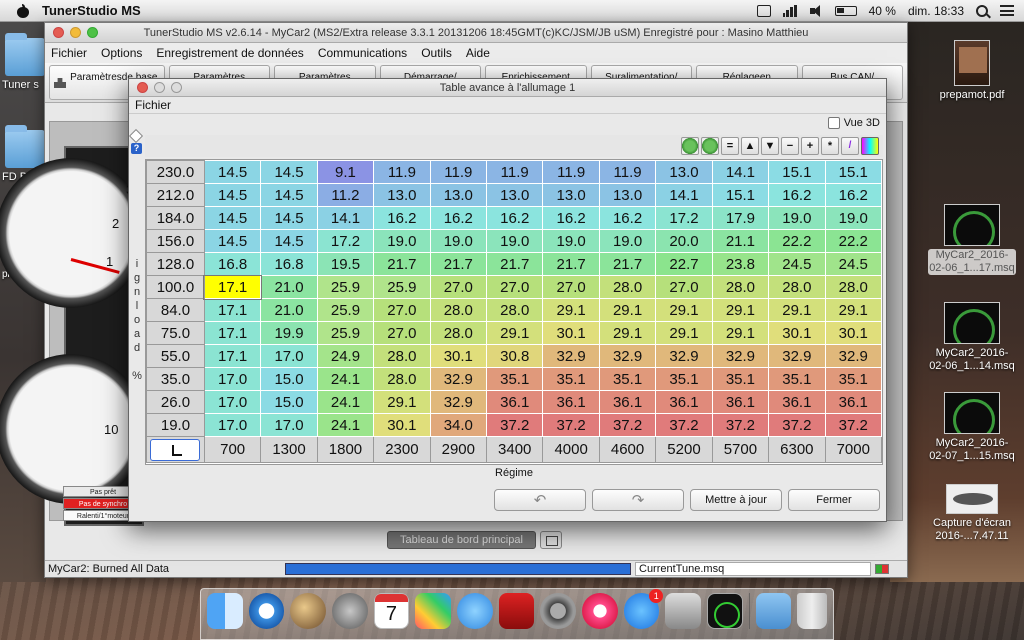 Image resolution: width=1024 pixels, height=640 pixels. Describe the element at coordinates (845, 10) in the screenshot. I see `battery-icon` at that location.